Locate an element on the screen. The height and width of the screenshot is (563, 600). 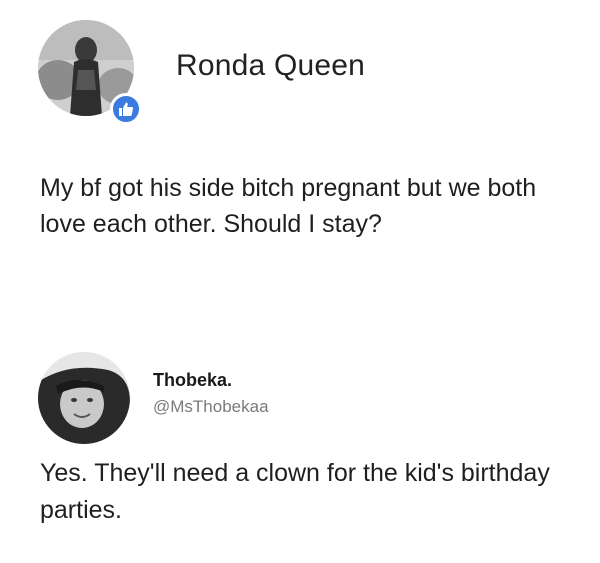
reply-avatar is located at coordinates (84, 398).